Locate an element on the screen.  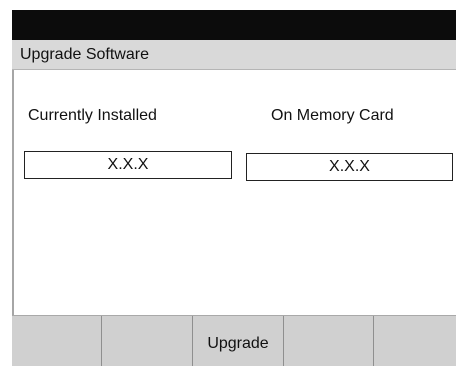
left-edge-strip is located at coordinates (13, 197).